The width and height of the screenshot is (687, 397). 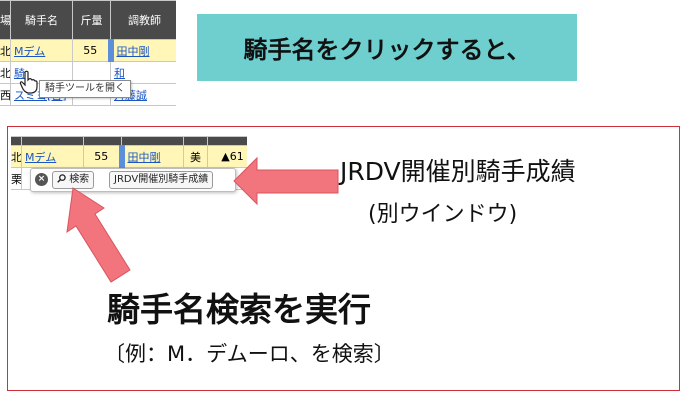 What do you see at coordinates (458, 171) in the screenshot?
I see `jrdv-annotation-title: JRDV開催別騎手成績` at bounding box center [458, 171].